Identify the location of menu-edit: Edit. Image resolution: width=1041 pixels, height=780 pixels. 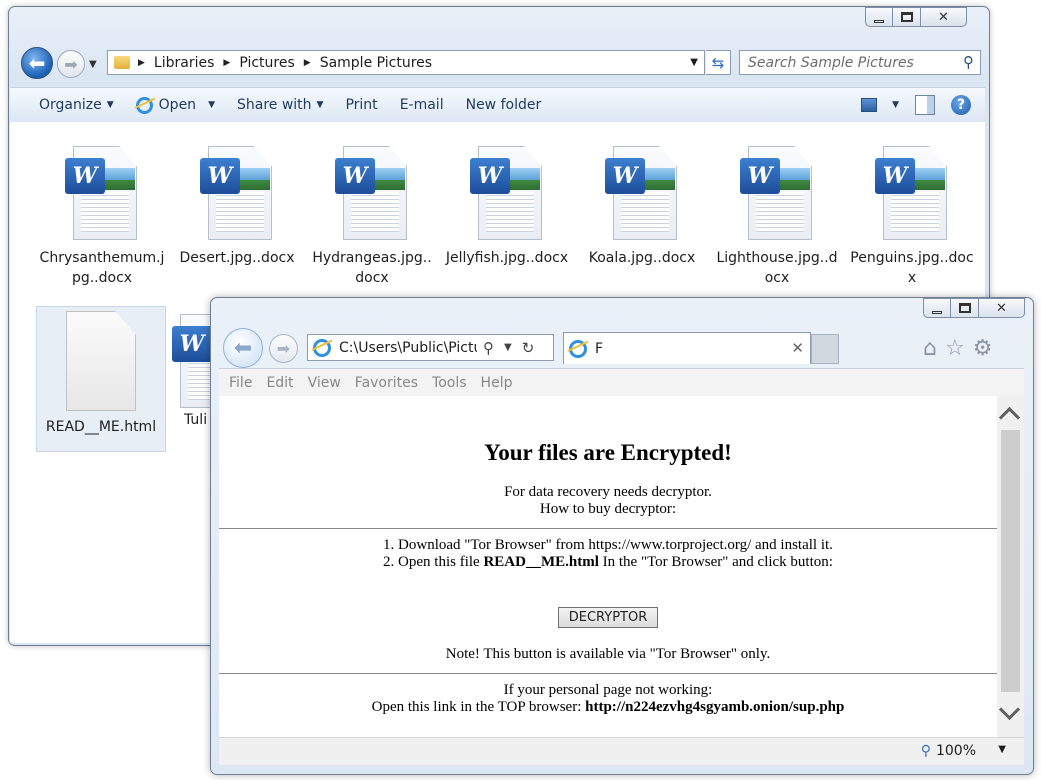
(279, 383).